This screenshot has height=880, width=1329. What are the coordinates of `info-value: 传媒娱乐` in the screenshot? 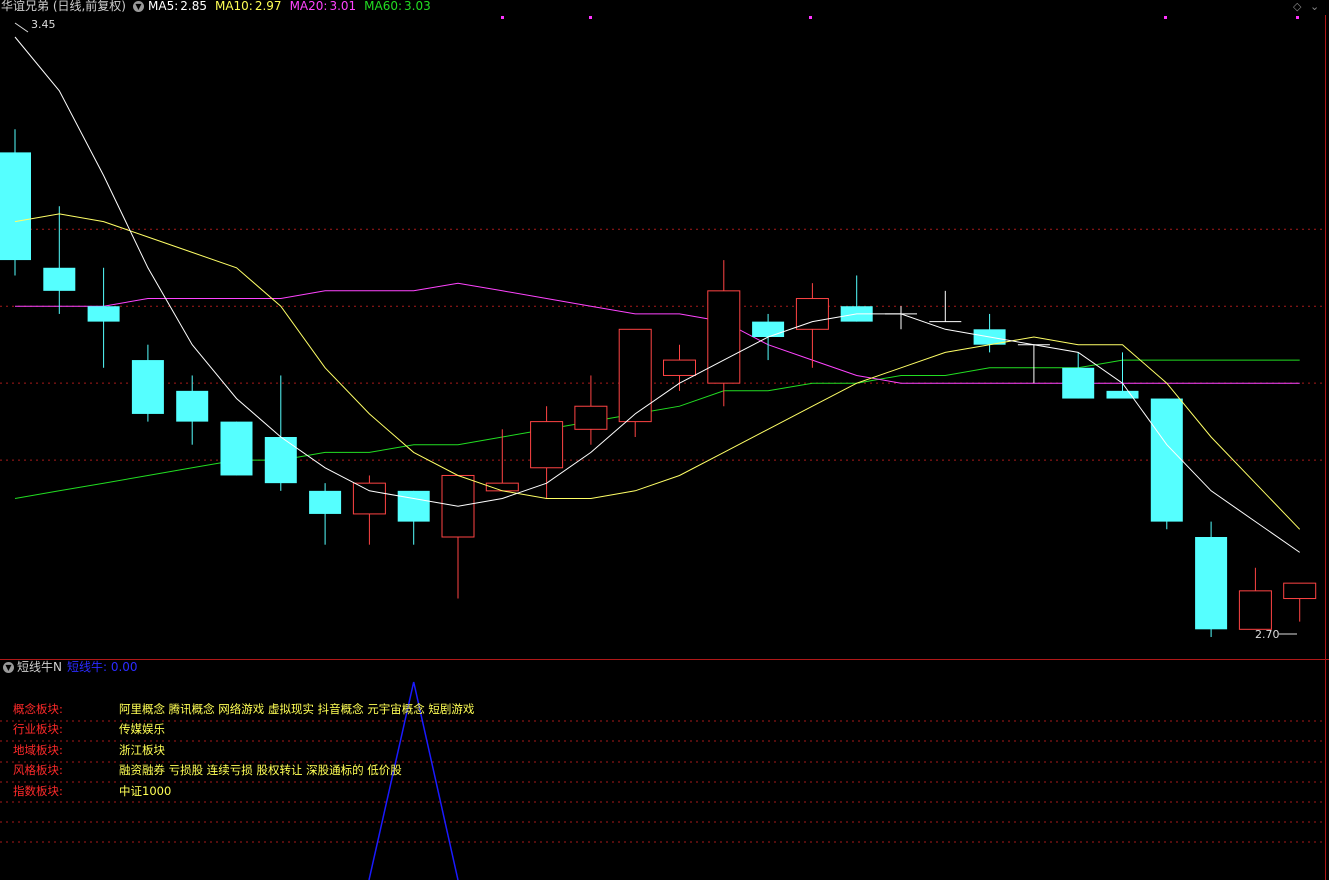 It's located at (142, 729).